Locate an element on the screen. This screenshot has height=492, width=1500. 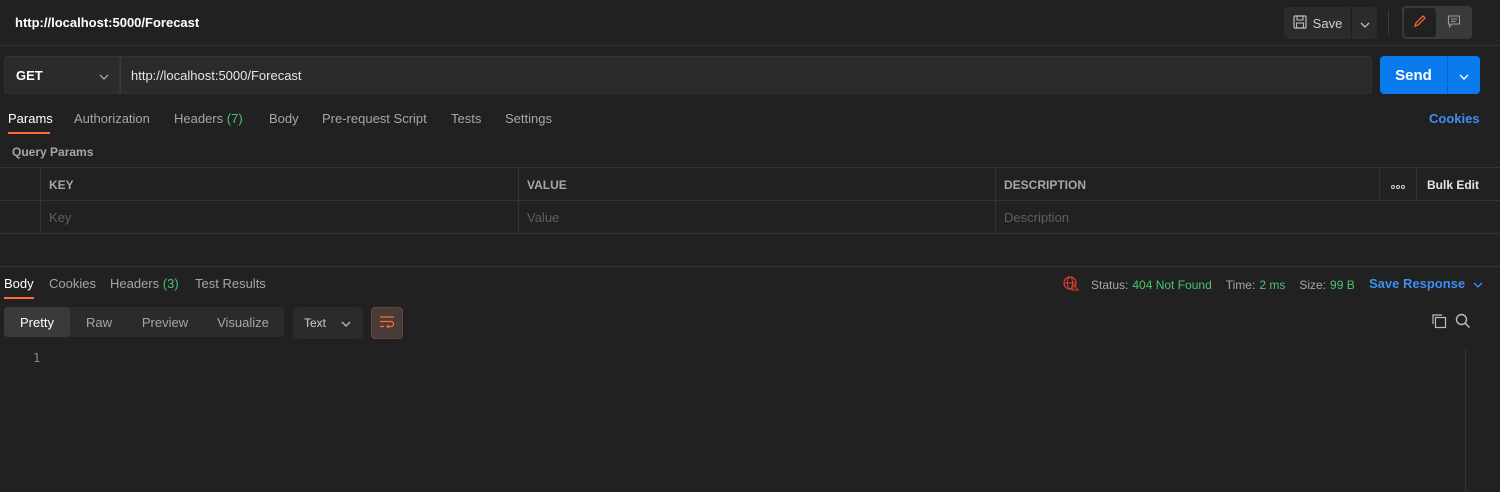
save-button-group: Save is located at coordinates (1330, 23).